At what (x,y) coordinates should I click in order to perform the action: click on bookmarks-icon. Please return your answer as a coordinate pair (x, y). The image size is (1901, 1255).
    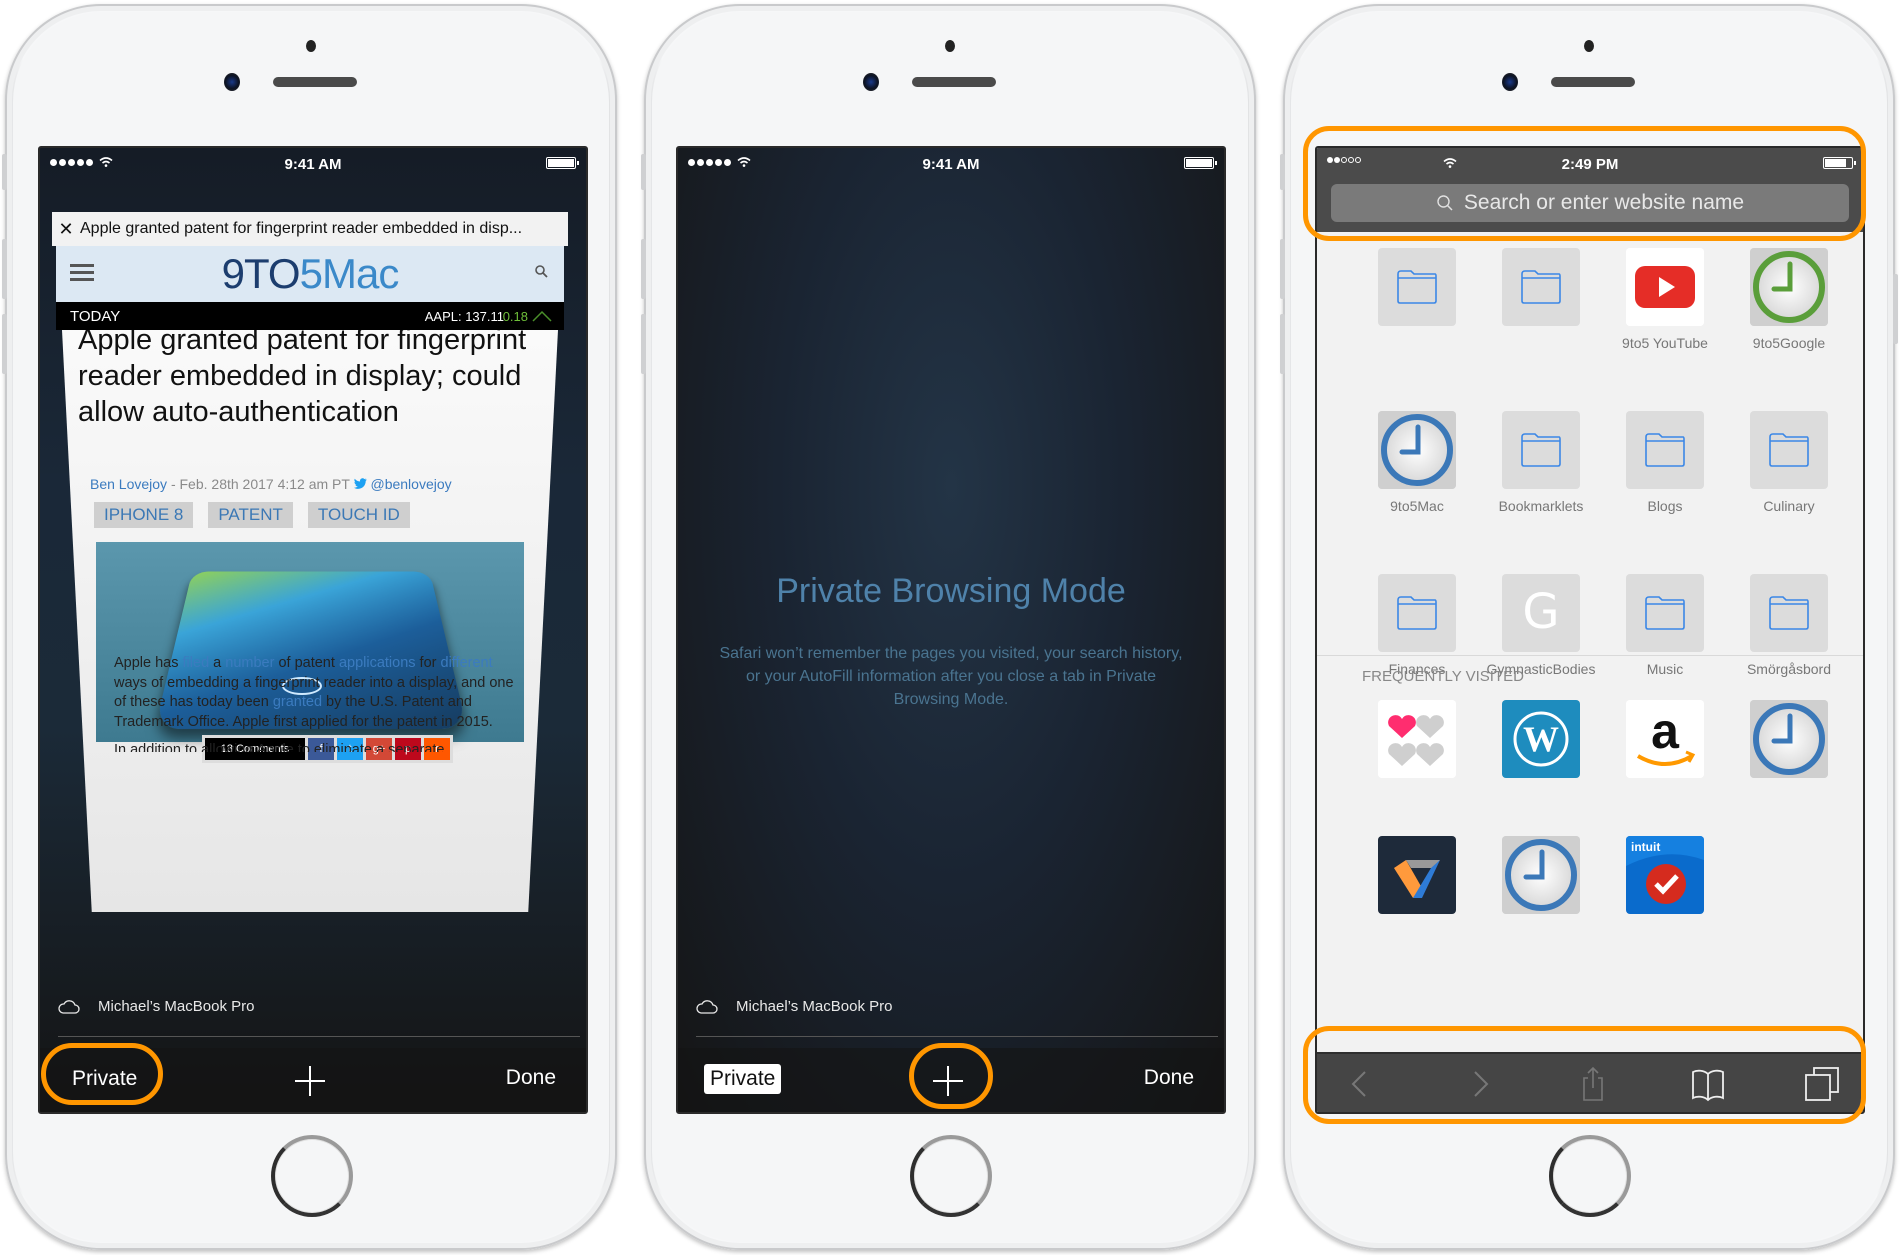
    Looking at the image, I should click on (1708, 1084).